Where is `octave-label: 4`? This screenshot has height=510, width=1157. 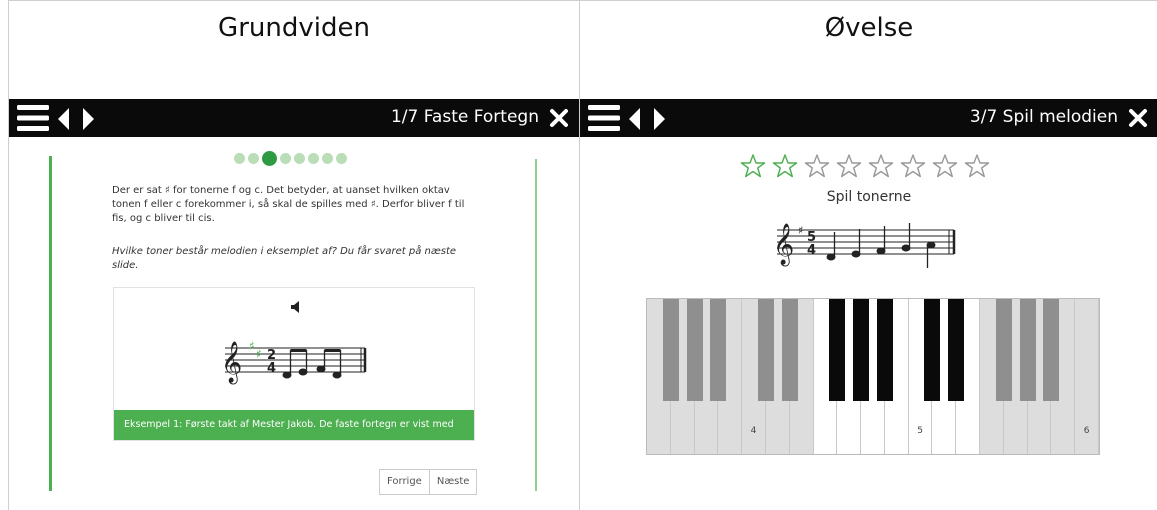
octave-label: 4 is located at coordinates (753, 431).